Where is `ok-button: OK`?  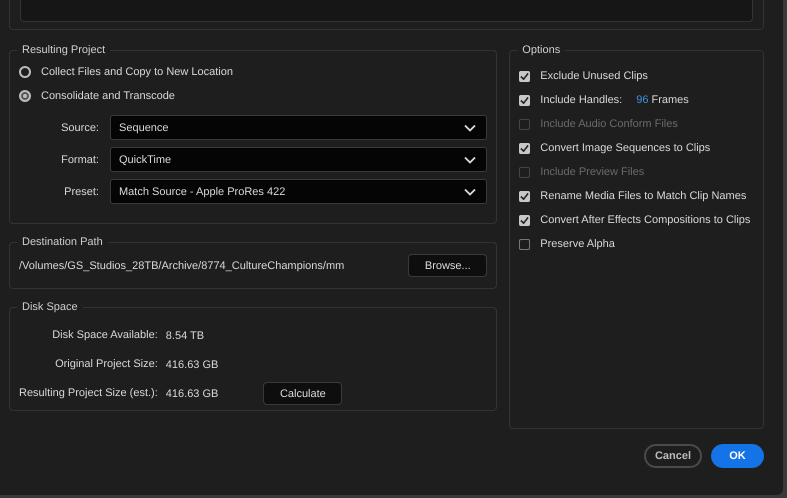
ok-button: OK is located at coordinates (737, 456).